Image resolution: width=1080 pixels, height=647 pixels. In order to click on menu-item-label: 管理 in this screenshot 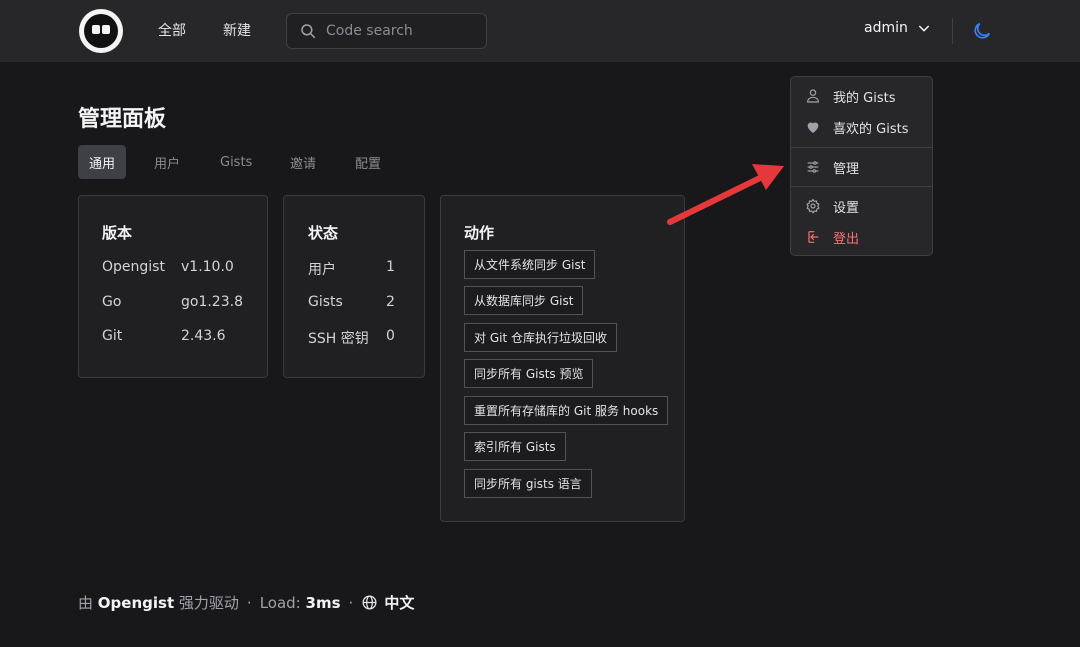, I will do `click(846, 169)`.